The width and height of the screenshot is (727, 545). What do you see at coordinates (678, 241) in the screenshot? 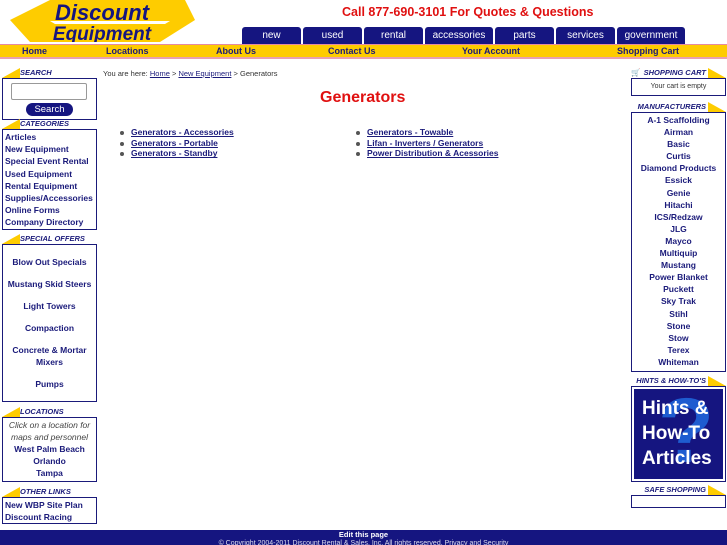
I see `manufacturer-mayco: Mayco` at bounding box center [678, 241].